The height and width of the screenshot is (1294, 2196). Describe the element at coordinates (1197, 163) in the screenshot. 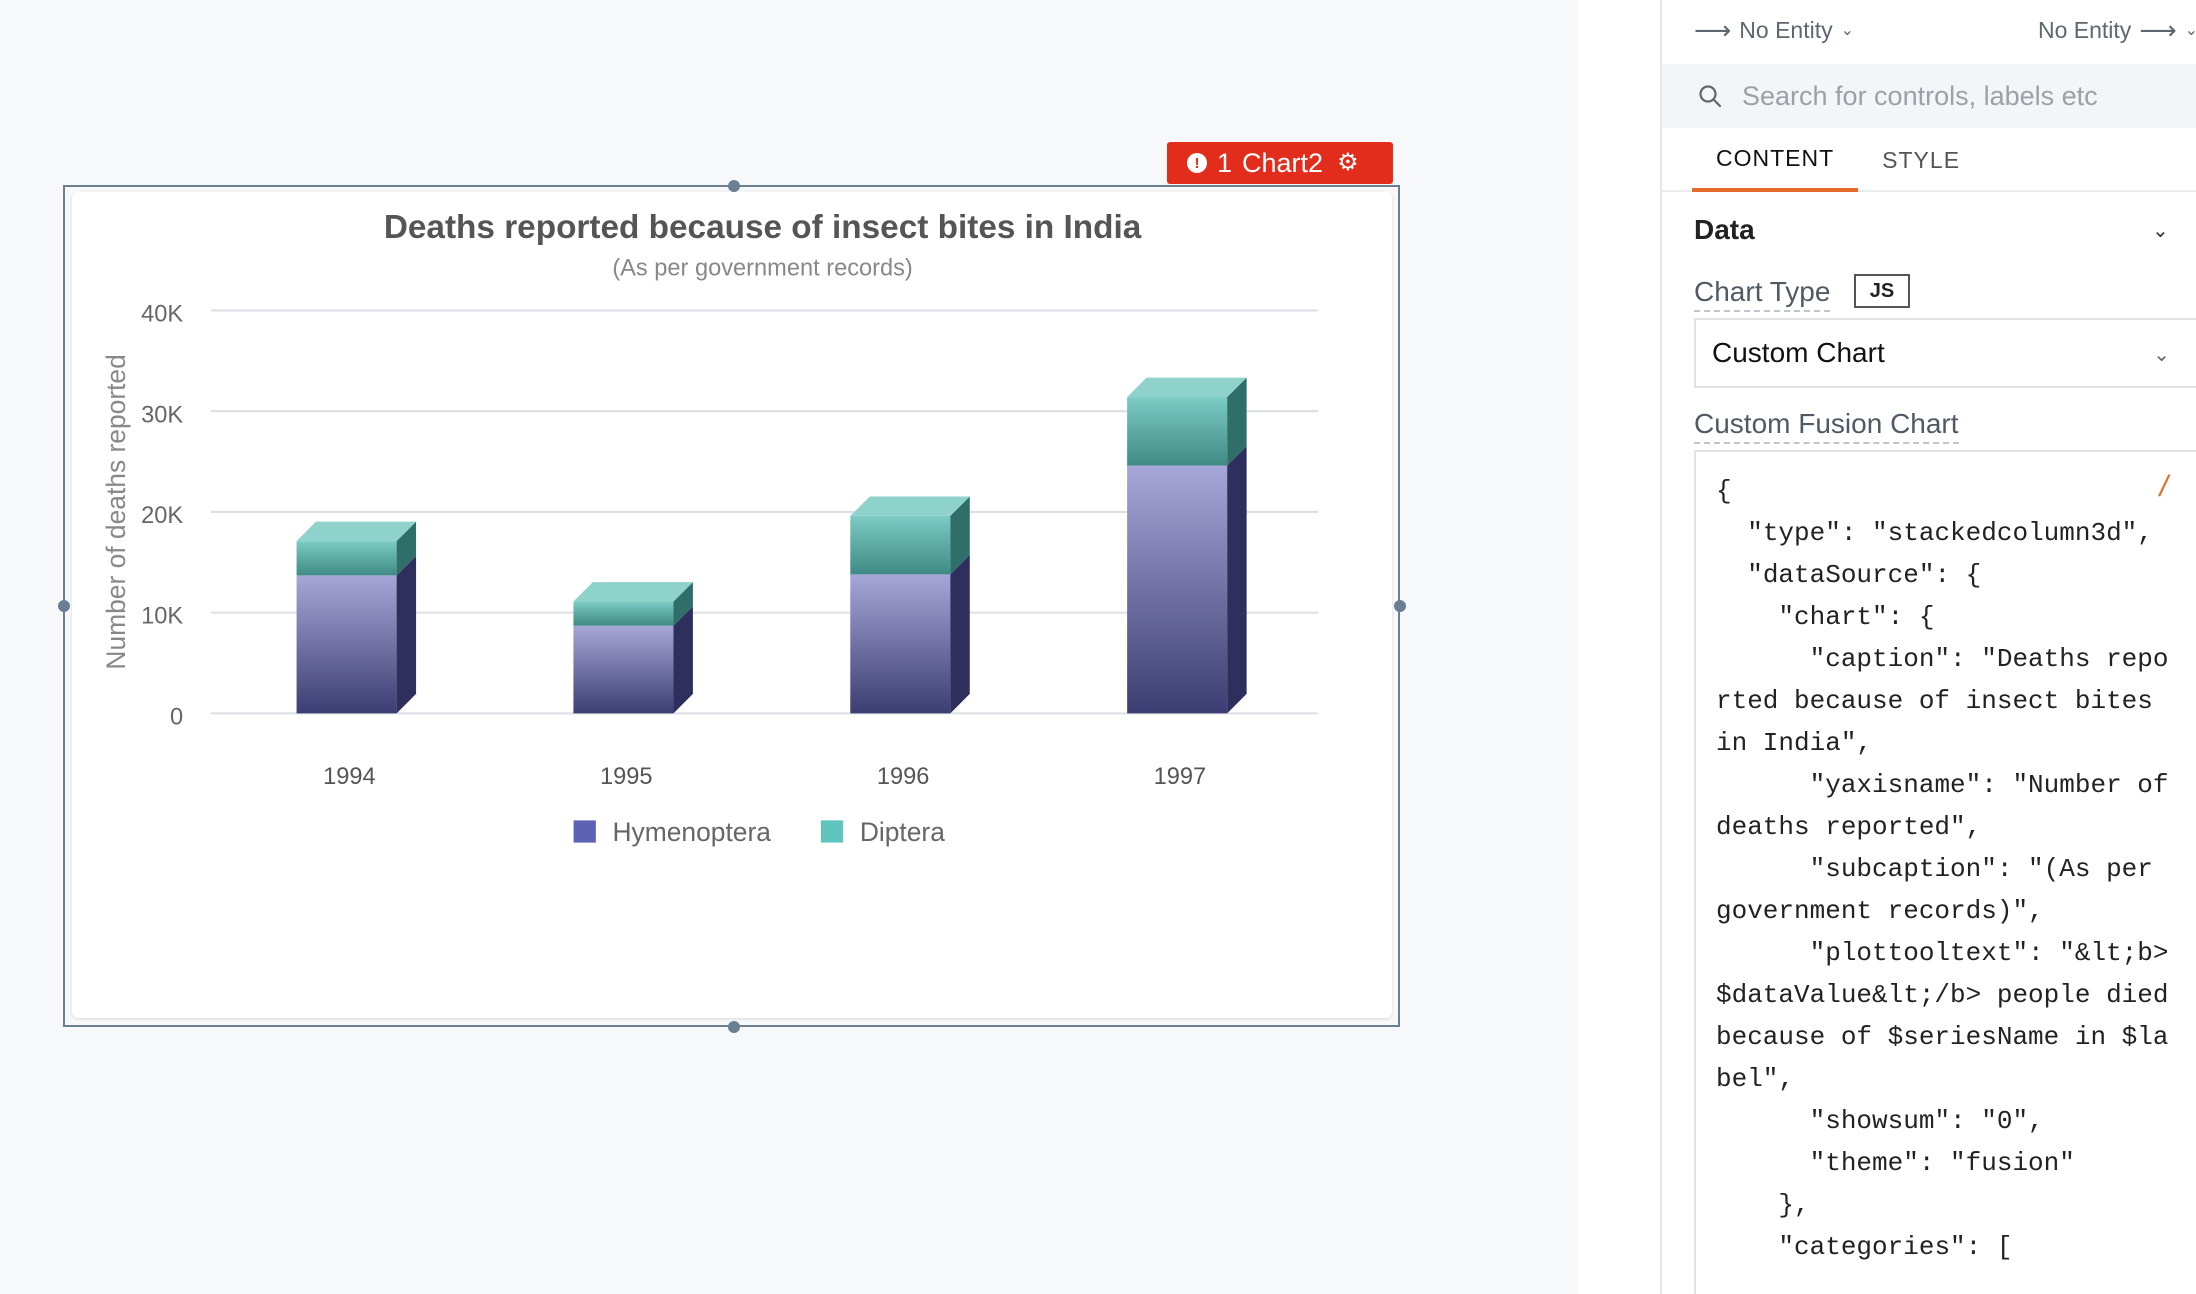

I see `error-icon: !` at that location.